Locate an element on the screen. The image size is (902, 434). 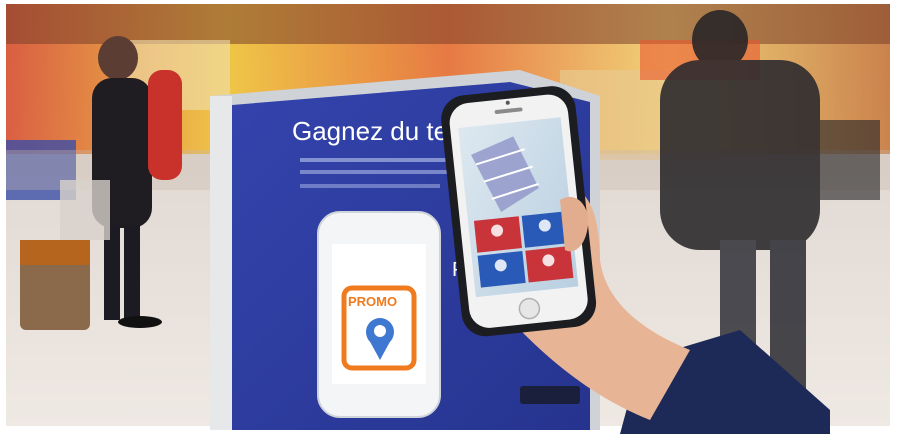
app-badge-text: PROMO is located at coordinates (372, 301).